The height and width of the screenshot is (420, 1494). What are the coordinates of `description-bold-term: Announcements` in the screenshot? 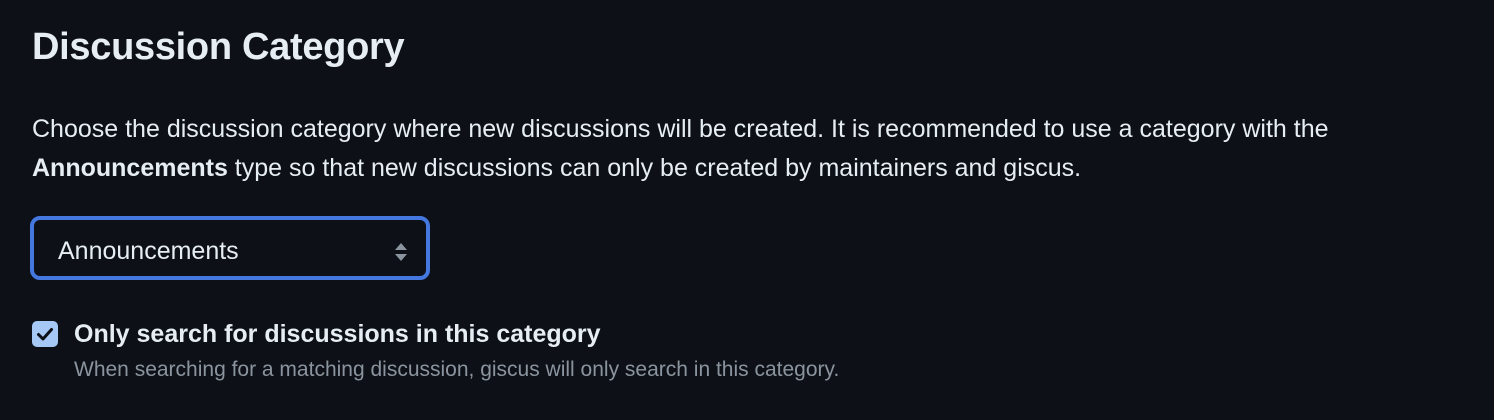 It's located at (130, 168).